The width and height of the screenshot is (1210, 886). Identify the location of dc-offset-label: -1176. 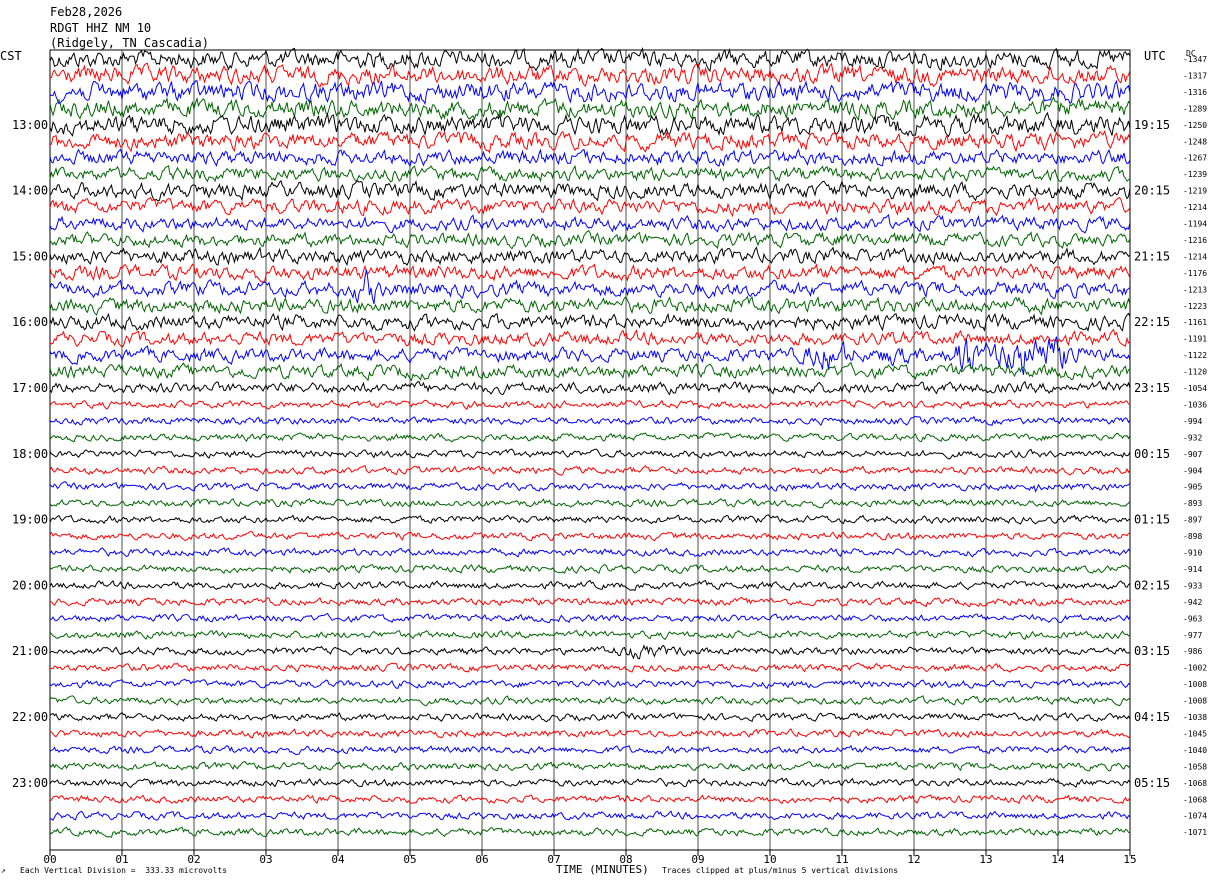
(1195, 273).